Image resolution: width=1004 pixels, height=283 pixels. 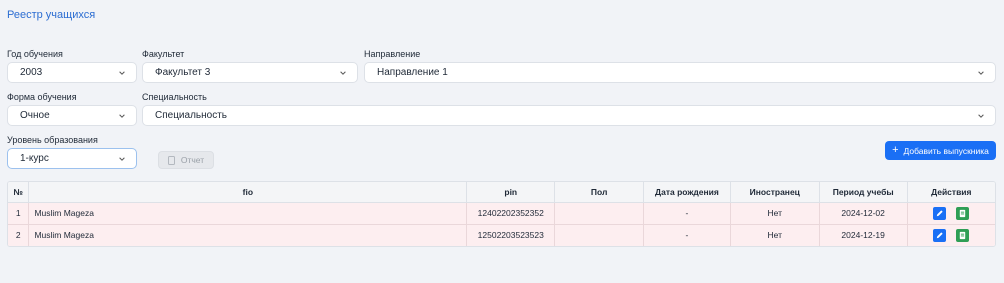 What do you see at coordinates (19, 235) in the screenshot?
I see `row-number: 2` at bounding box center [19, 235].